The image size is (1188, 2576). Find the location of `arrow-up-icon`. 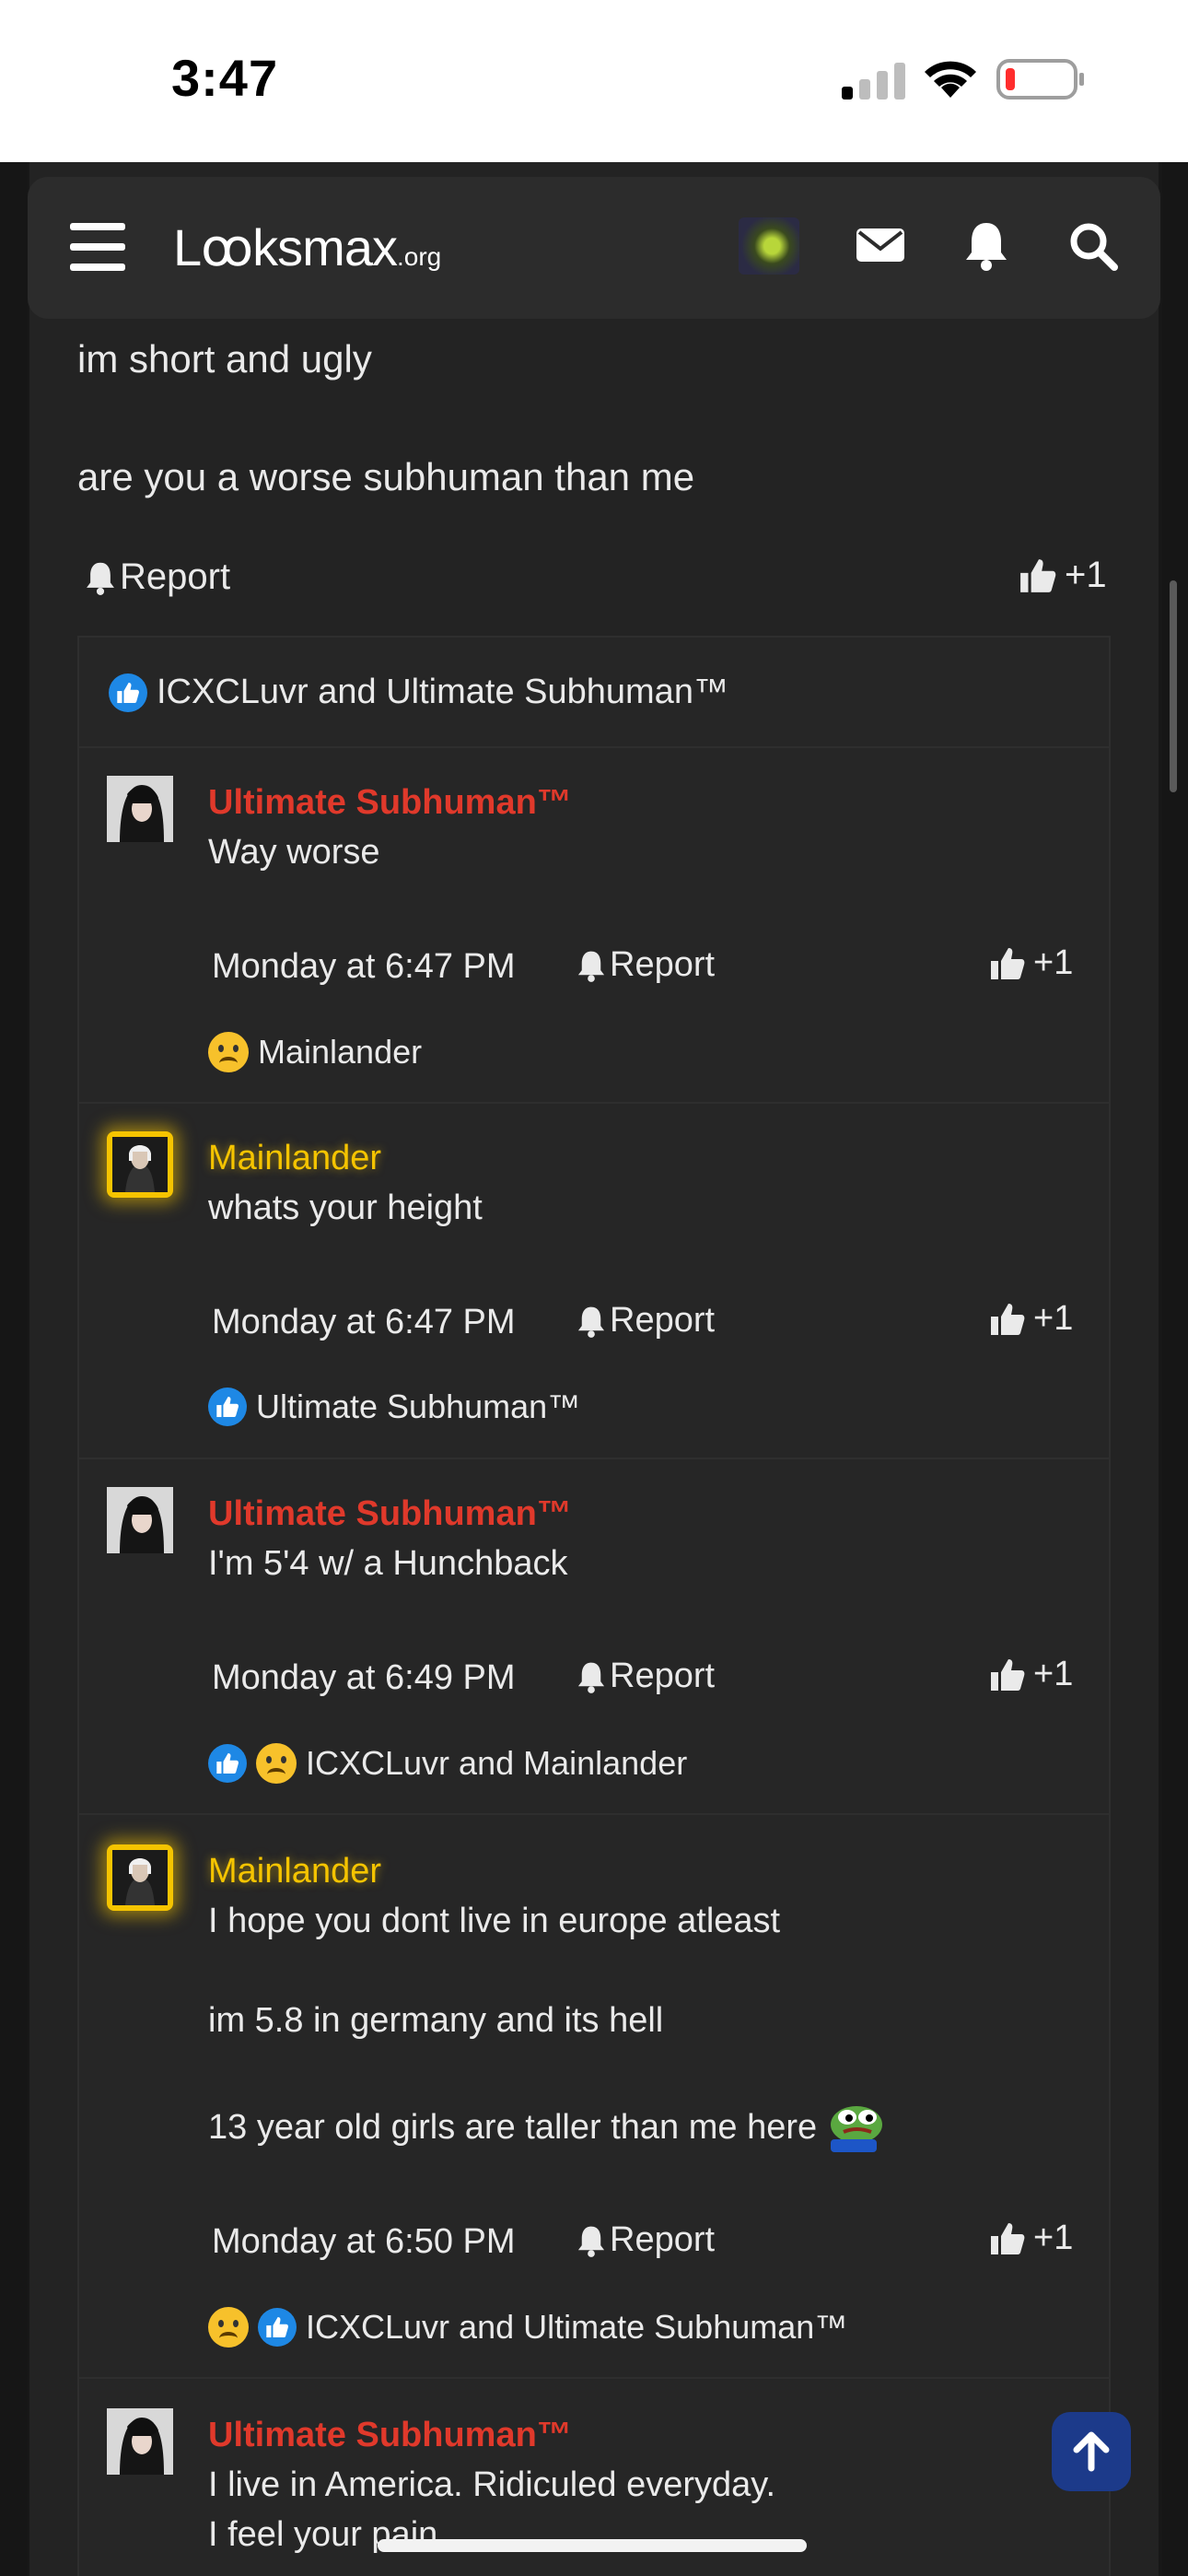

arrow-up-icon is located at coordinates (1091, 2451).